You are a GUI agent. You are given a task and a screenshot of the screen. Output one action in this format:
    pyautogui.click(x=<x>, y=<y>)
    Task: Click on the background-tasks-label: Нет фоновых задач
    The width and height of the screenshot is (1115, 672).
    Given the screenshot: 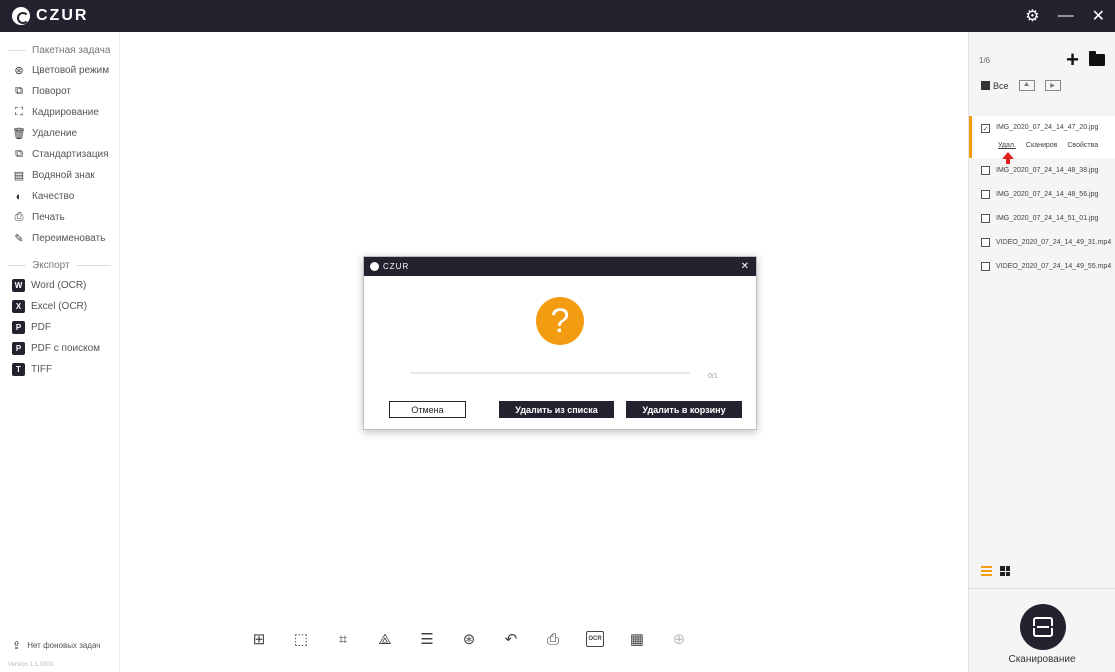 What is the action you would take?
    pyautogui.click(x=64, y=645)
    